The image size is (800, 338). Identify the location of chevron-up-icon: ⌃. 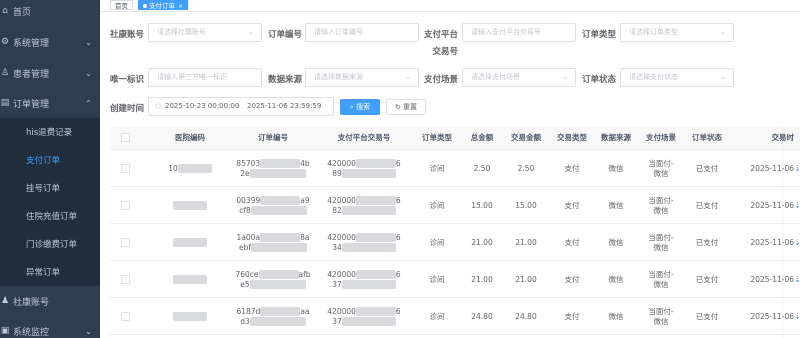
(88, 103).